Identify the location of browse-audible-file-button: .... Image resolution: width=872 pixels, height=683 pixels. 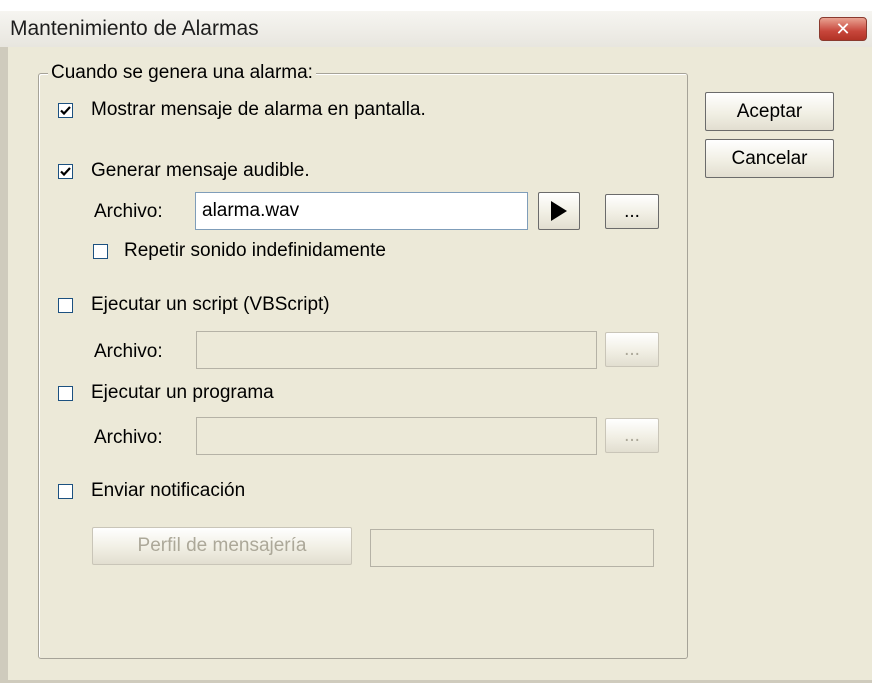
(632, 211).